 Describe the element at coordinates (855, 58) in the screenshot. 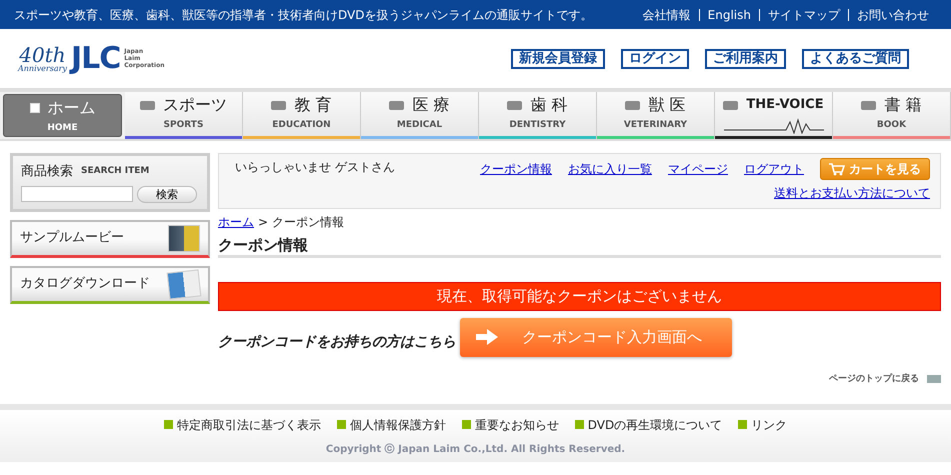

I see `header-button: よくあるご質問` at that location.